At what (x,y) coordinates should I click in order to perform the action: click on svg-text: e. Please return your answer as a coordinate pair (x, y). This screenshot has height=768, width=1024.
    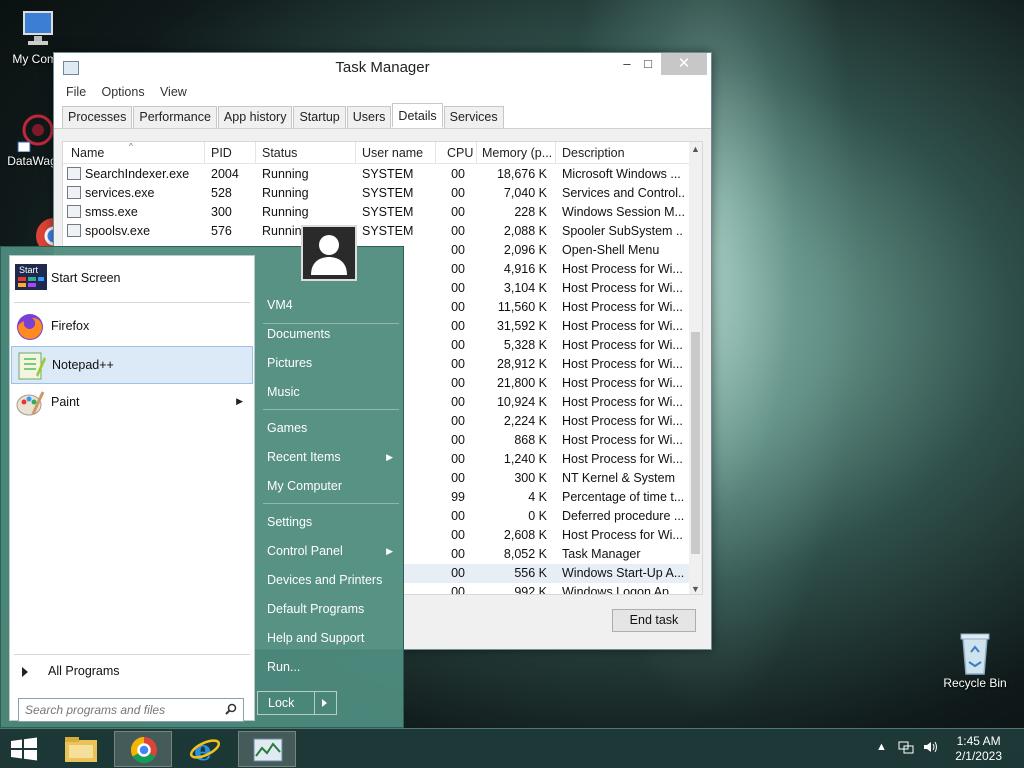
    Looking at the image, I should click on (203, 750).